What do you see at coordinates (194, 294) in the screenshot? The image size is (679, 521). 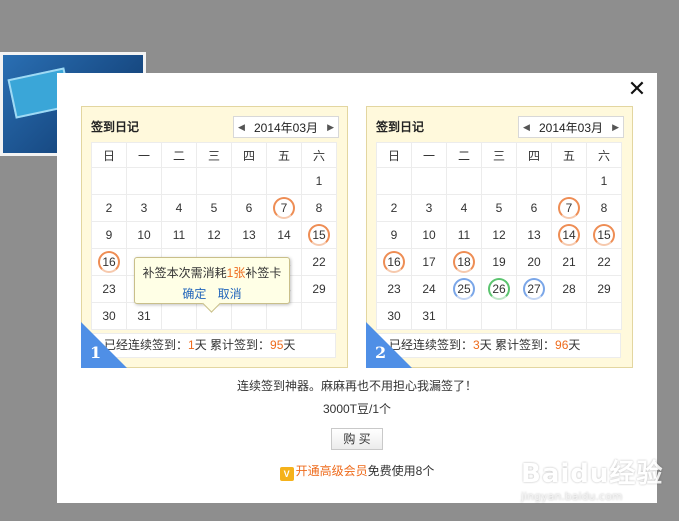 I see `confirm-link: 确定` at bounding box center [194, 294].